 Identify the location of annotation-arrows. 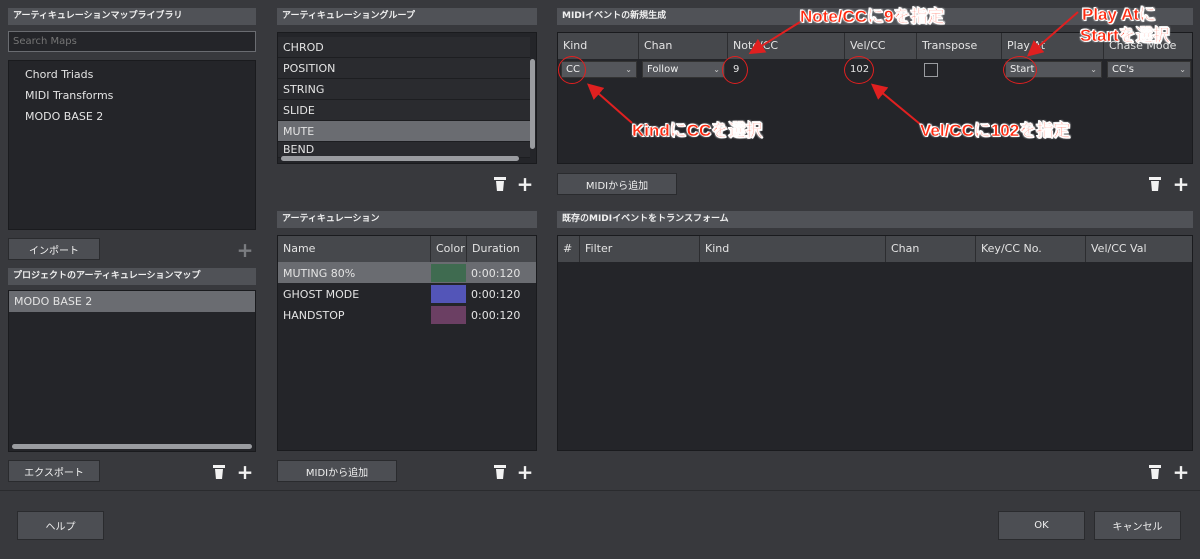
(832, 68).